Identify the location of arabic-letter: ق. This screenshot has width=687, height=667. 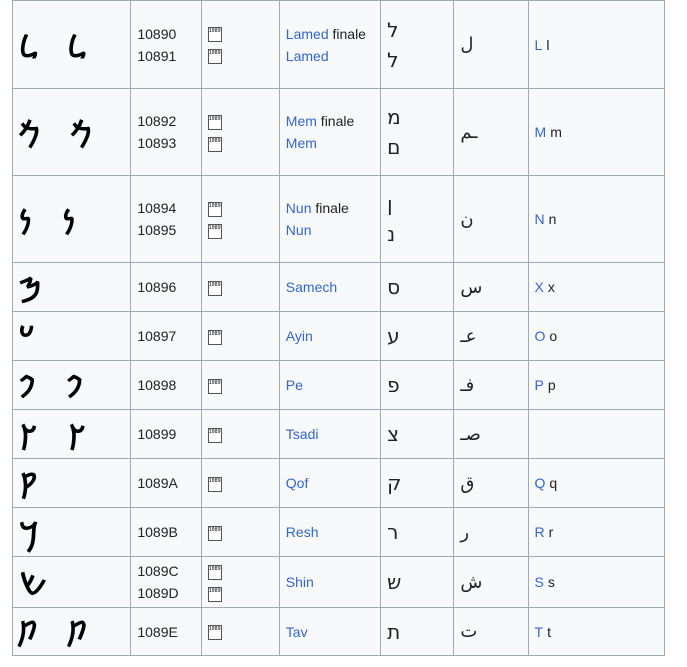
(467, 483).